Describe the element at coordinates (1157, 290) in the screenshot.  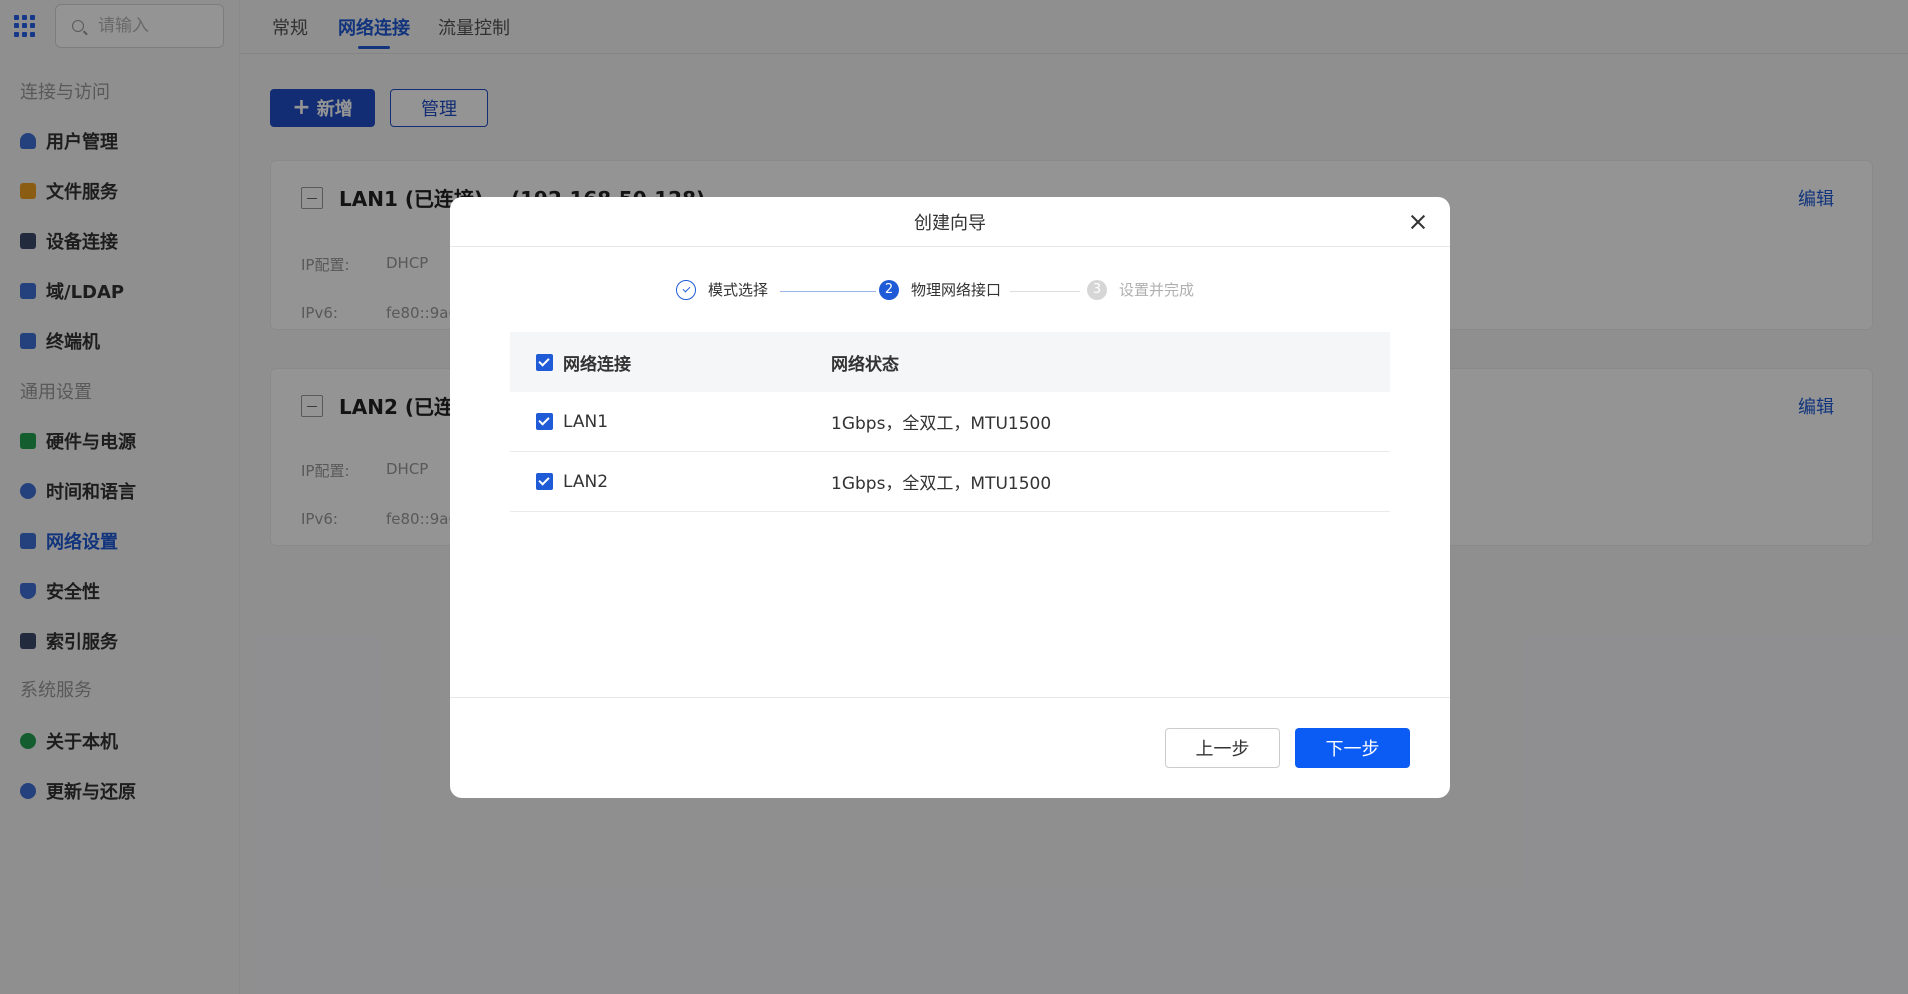
I see `step-label: 设置并完成` at that location.